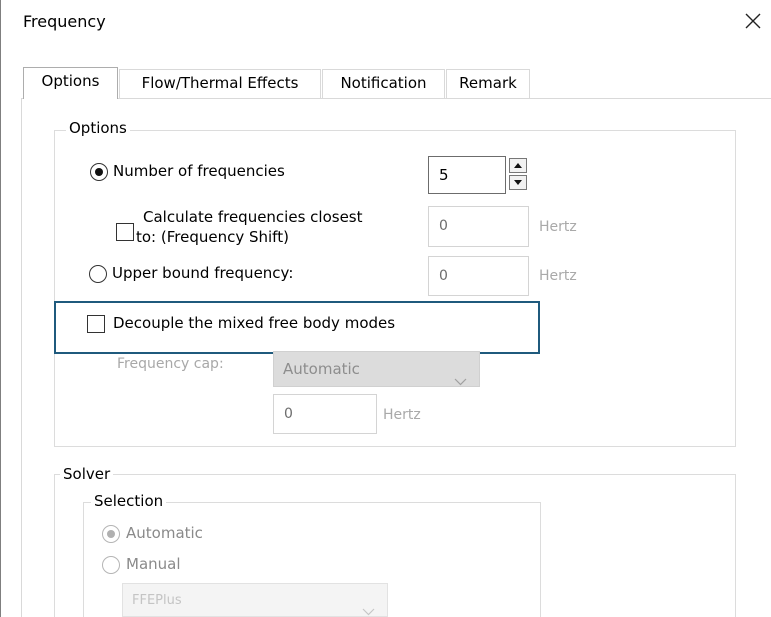 The width and height of the screenshot is (771, 617). I want to click on number-of-frequencies-label: Number of frequencies, so click(199, 171).